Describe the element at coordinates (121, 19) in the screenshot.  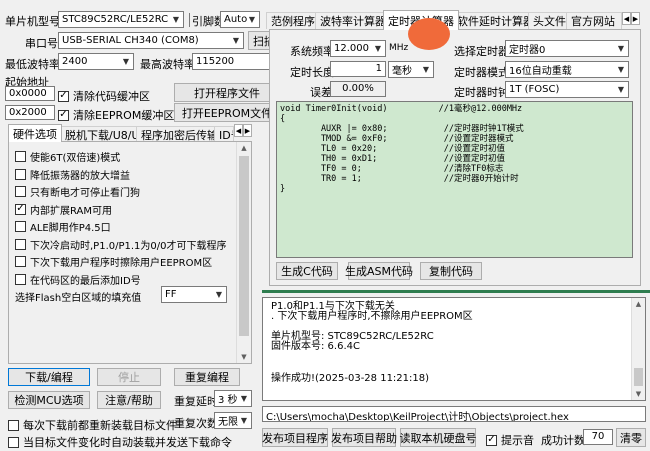
I see `mcu-select: STC89C52RC/LE52RC ▼` at that location.